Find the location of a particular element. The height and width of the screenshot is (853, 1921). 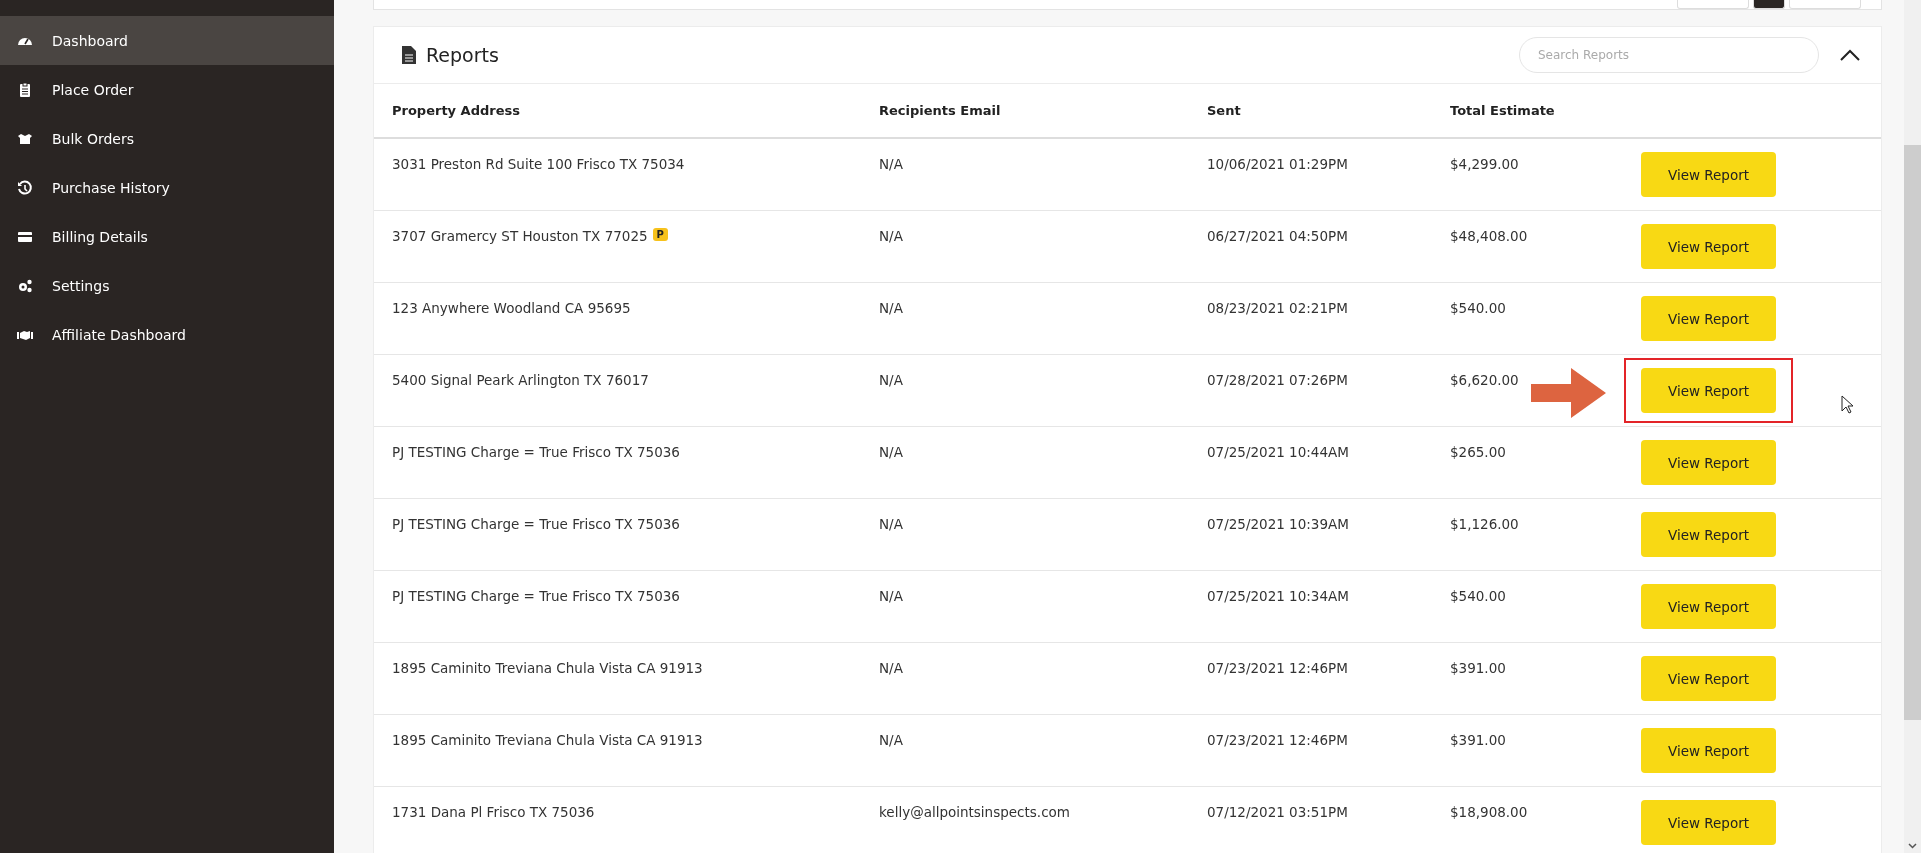

chevron-down-icon is located at coordinates (1912, 846).